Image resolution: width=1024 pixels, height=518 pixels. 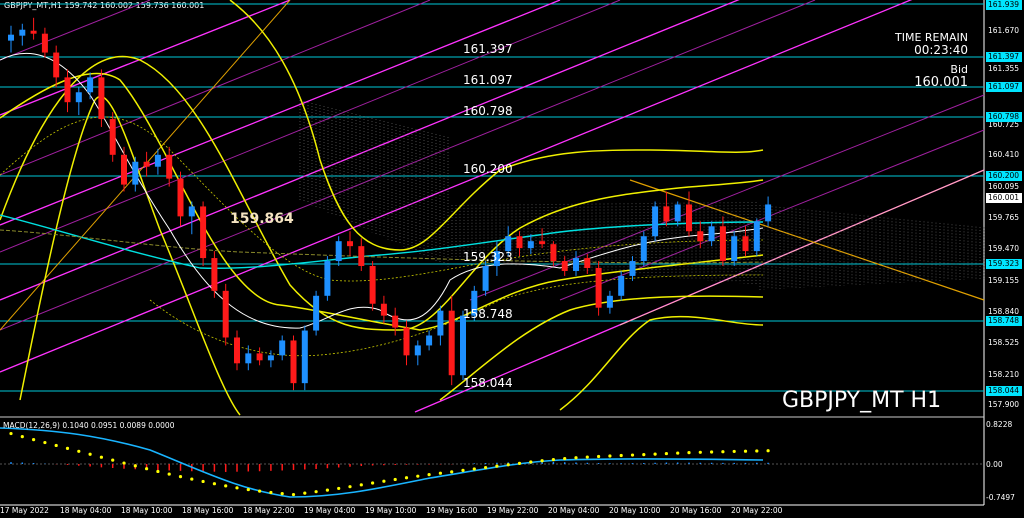 What do you see at coordinates (1004, 198) in the screenshot?
I see `current-price-tag: 160.001` at bounding box center [1004, 198].